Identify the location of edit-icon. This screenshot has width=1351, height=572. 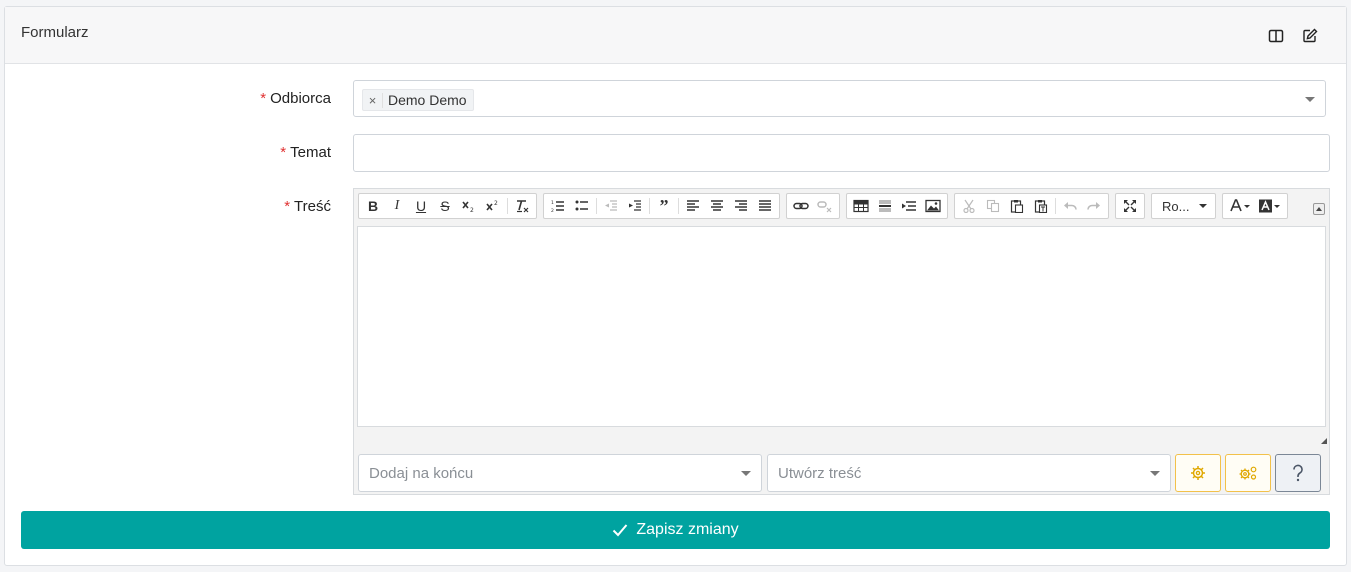
(1310, 35).